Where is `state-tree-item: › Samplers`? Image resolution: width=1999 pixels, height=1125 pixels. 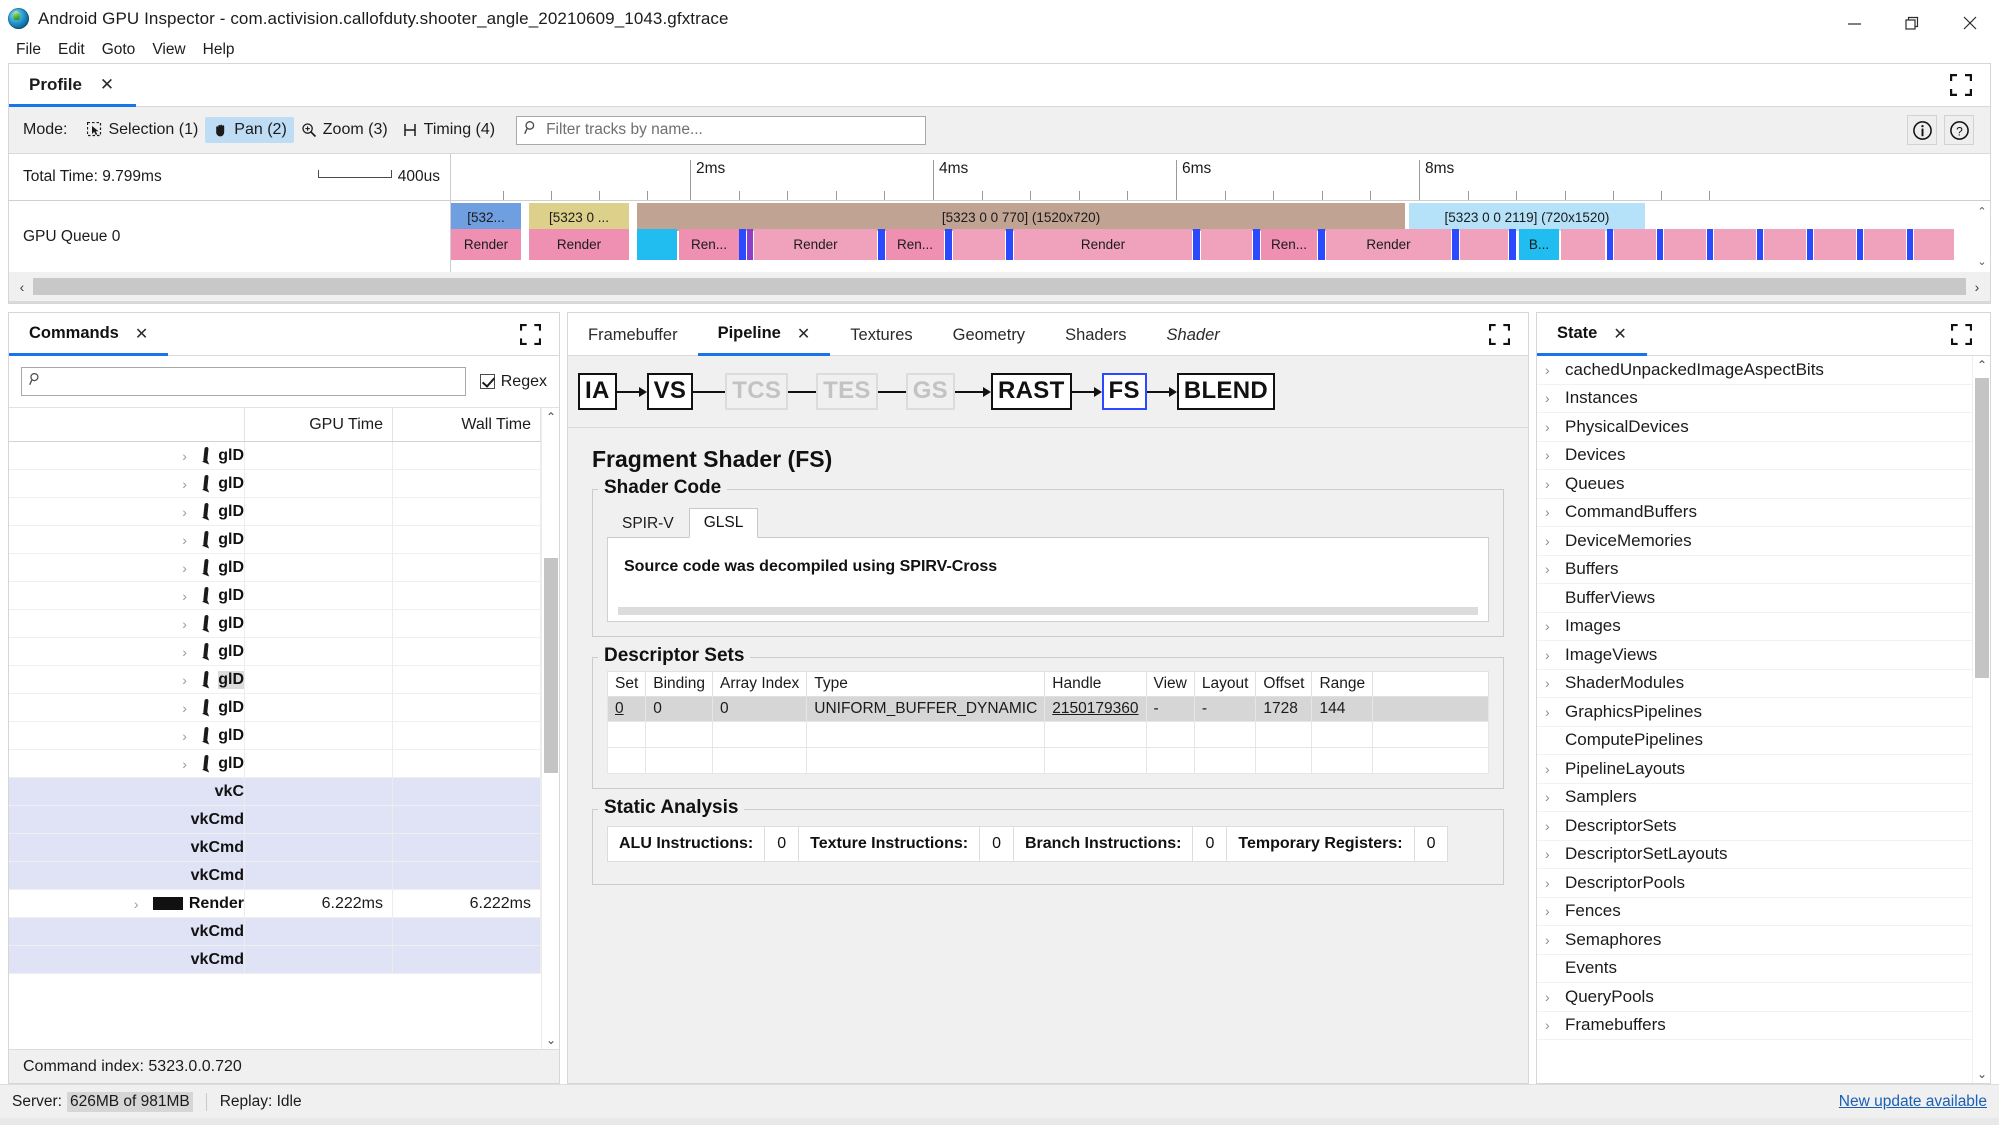 state-tree-item: › Samplers is located at coordinates (1754, 798).